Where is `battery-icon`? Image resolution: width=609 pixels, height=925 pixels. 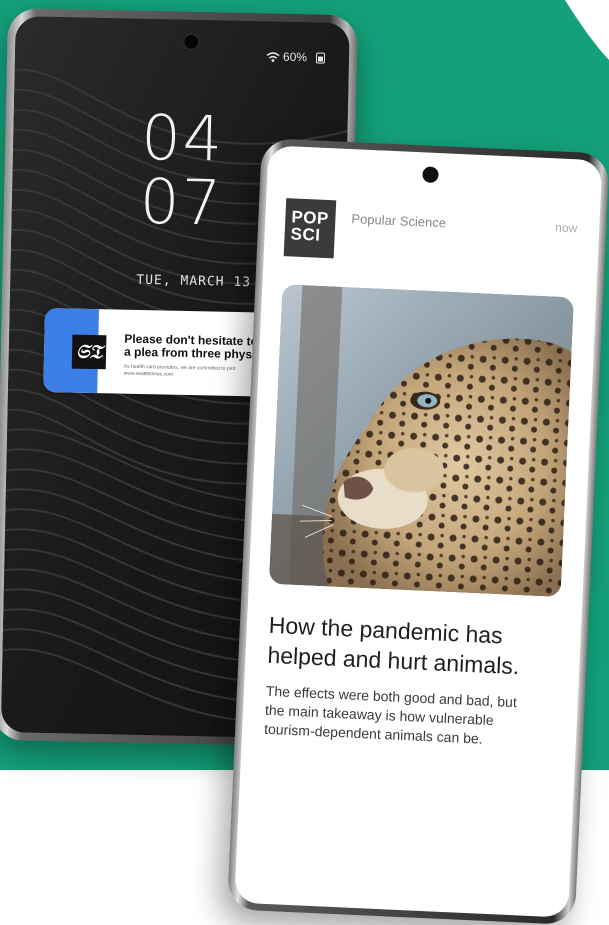
battery-icon is located at coordinates (320, 57).